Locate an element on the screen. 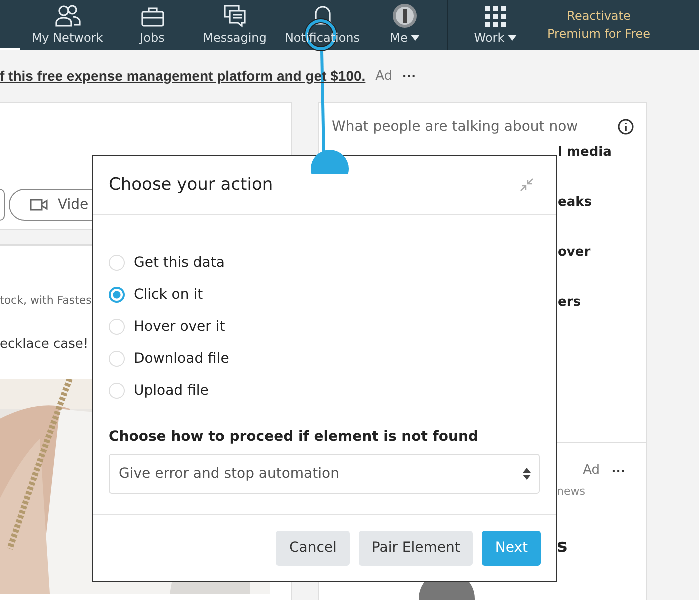  nav-item: Messaging is located at coordinates (235, 25).